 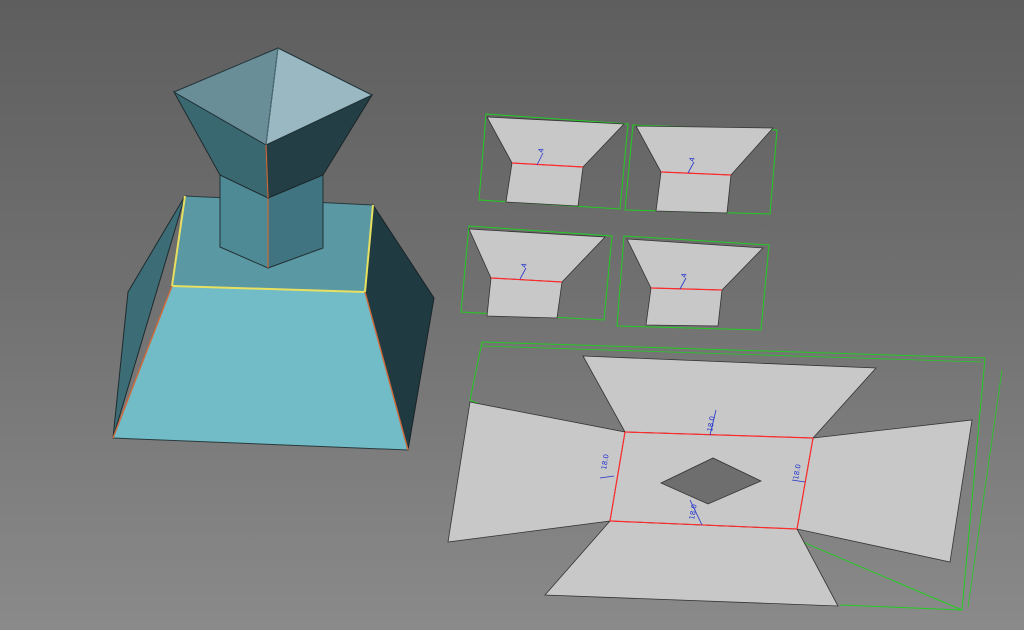 I want to click on flat-pattern-2: 4, so click(x=701, y=169).